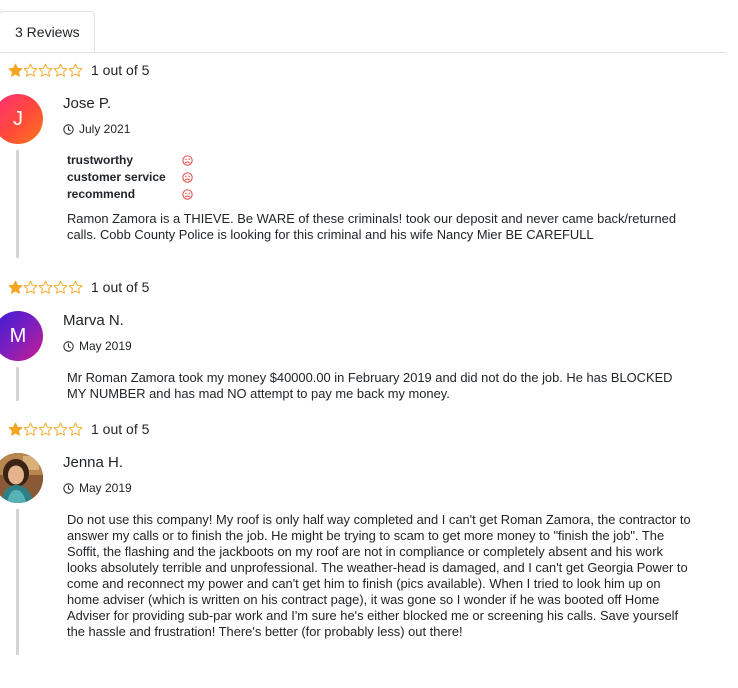  I want to click on reviewer-name: Jose P., so click(87, 103).